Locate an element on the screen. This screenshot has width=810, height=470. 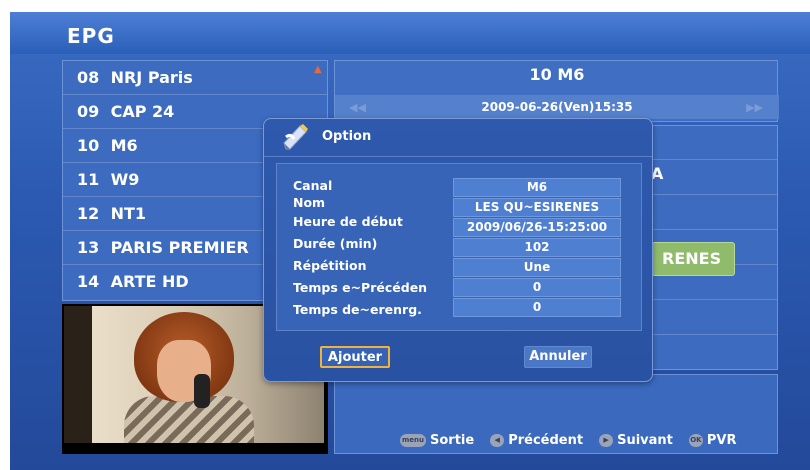
channel-number: 09 is located at coordinates (88, 111).